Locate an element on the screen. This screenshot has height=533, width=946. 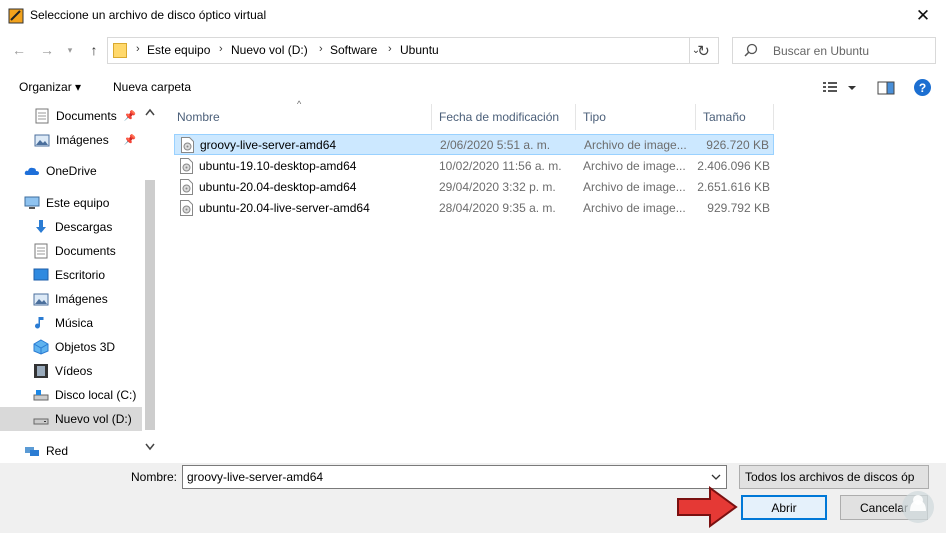
column-header-date: Fecha de modificación is located at coordinates (504, 117).